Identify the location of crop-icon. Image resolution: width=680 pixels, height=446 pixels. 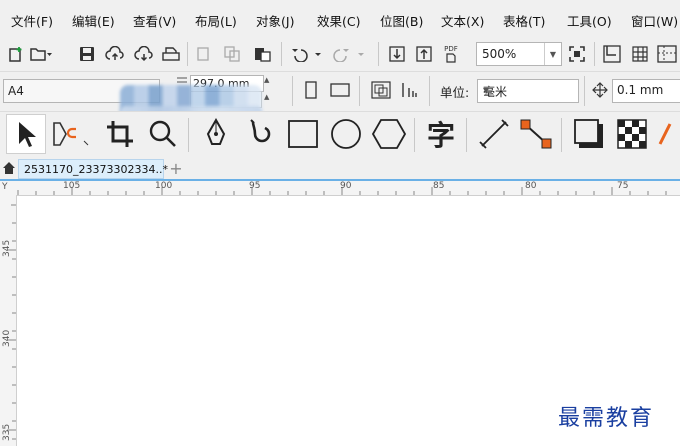
(120, 134).